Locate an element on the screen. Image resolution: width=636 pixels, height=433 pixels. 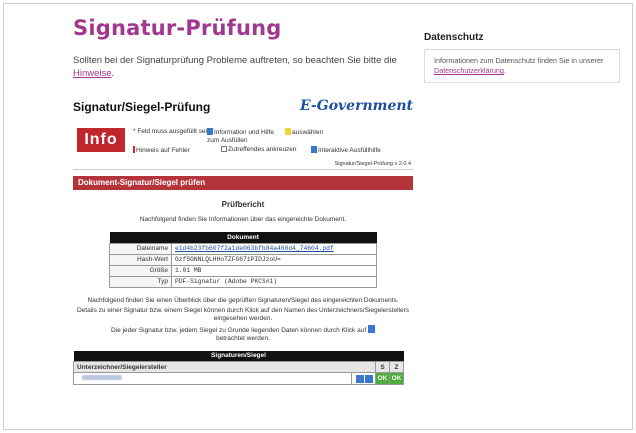
table-row: Größe 1.01 MB is located at coordinates (243, 270).